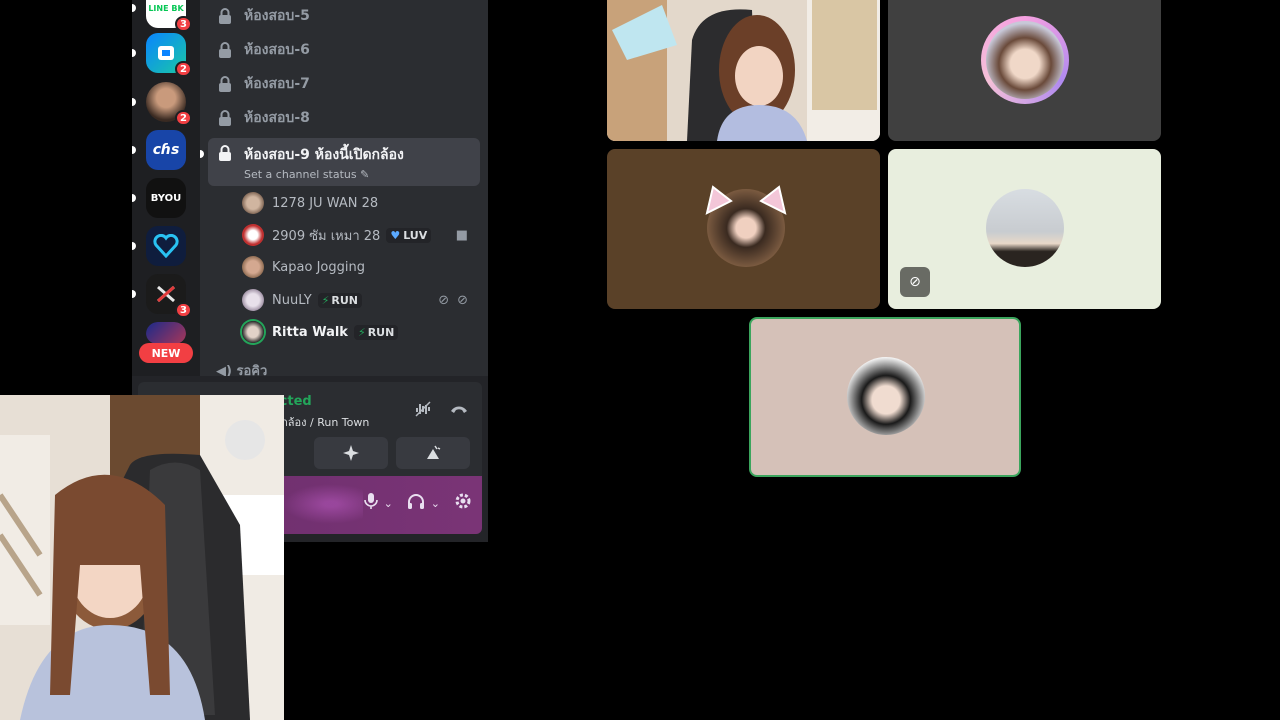 The height and width of the screenshot is (720, 1280). I want to click on channel-name: ห้องสอบ-8, so click(277, 118).